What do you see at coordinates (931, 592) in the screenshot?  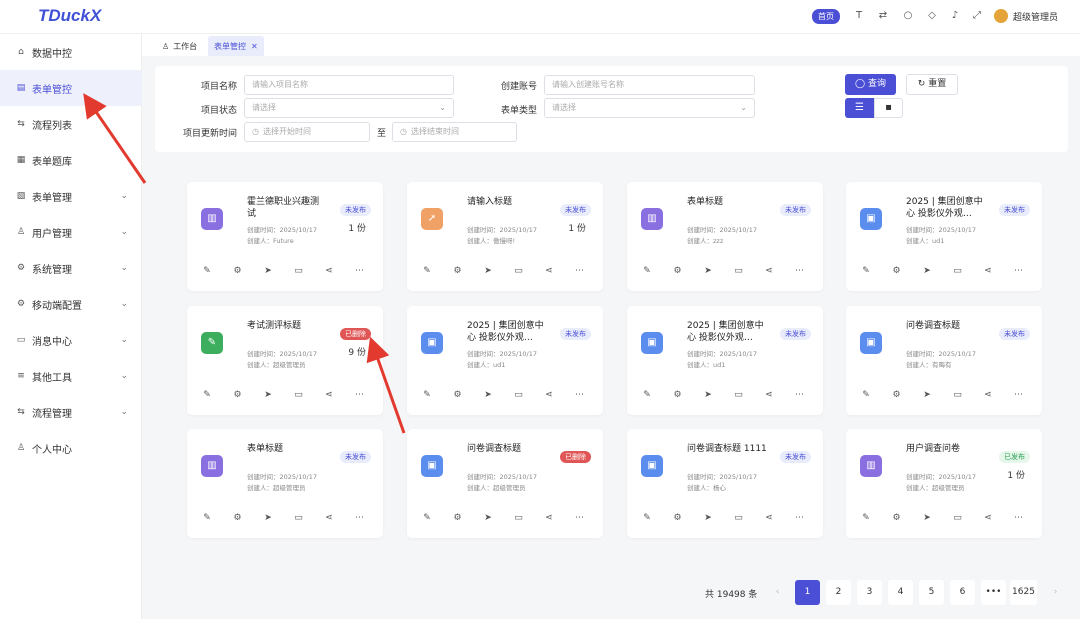 I see `page-button: 5` at bounding box center [931, 592].